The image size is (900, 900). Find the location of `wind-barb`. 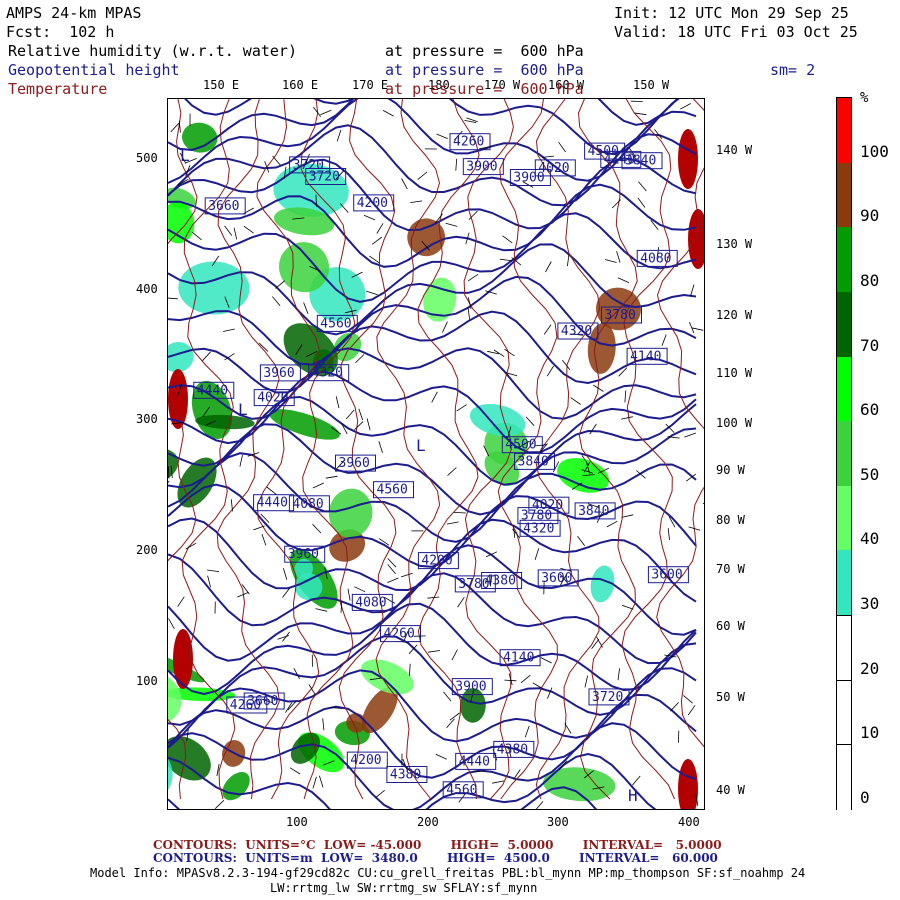

wind-barb is located at coordinates (636, 101).